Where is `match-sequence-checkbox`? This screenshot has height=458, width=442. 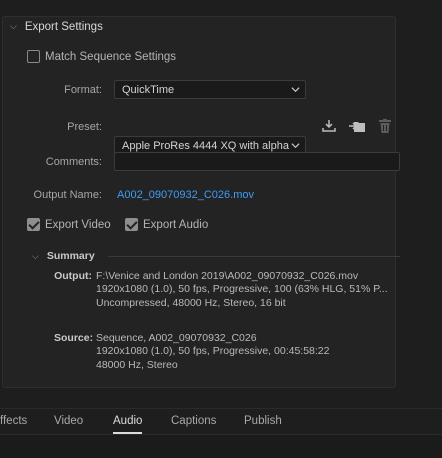
match-sequence-checkbox is located at coordinates (33, 56).